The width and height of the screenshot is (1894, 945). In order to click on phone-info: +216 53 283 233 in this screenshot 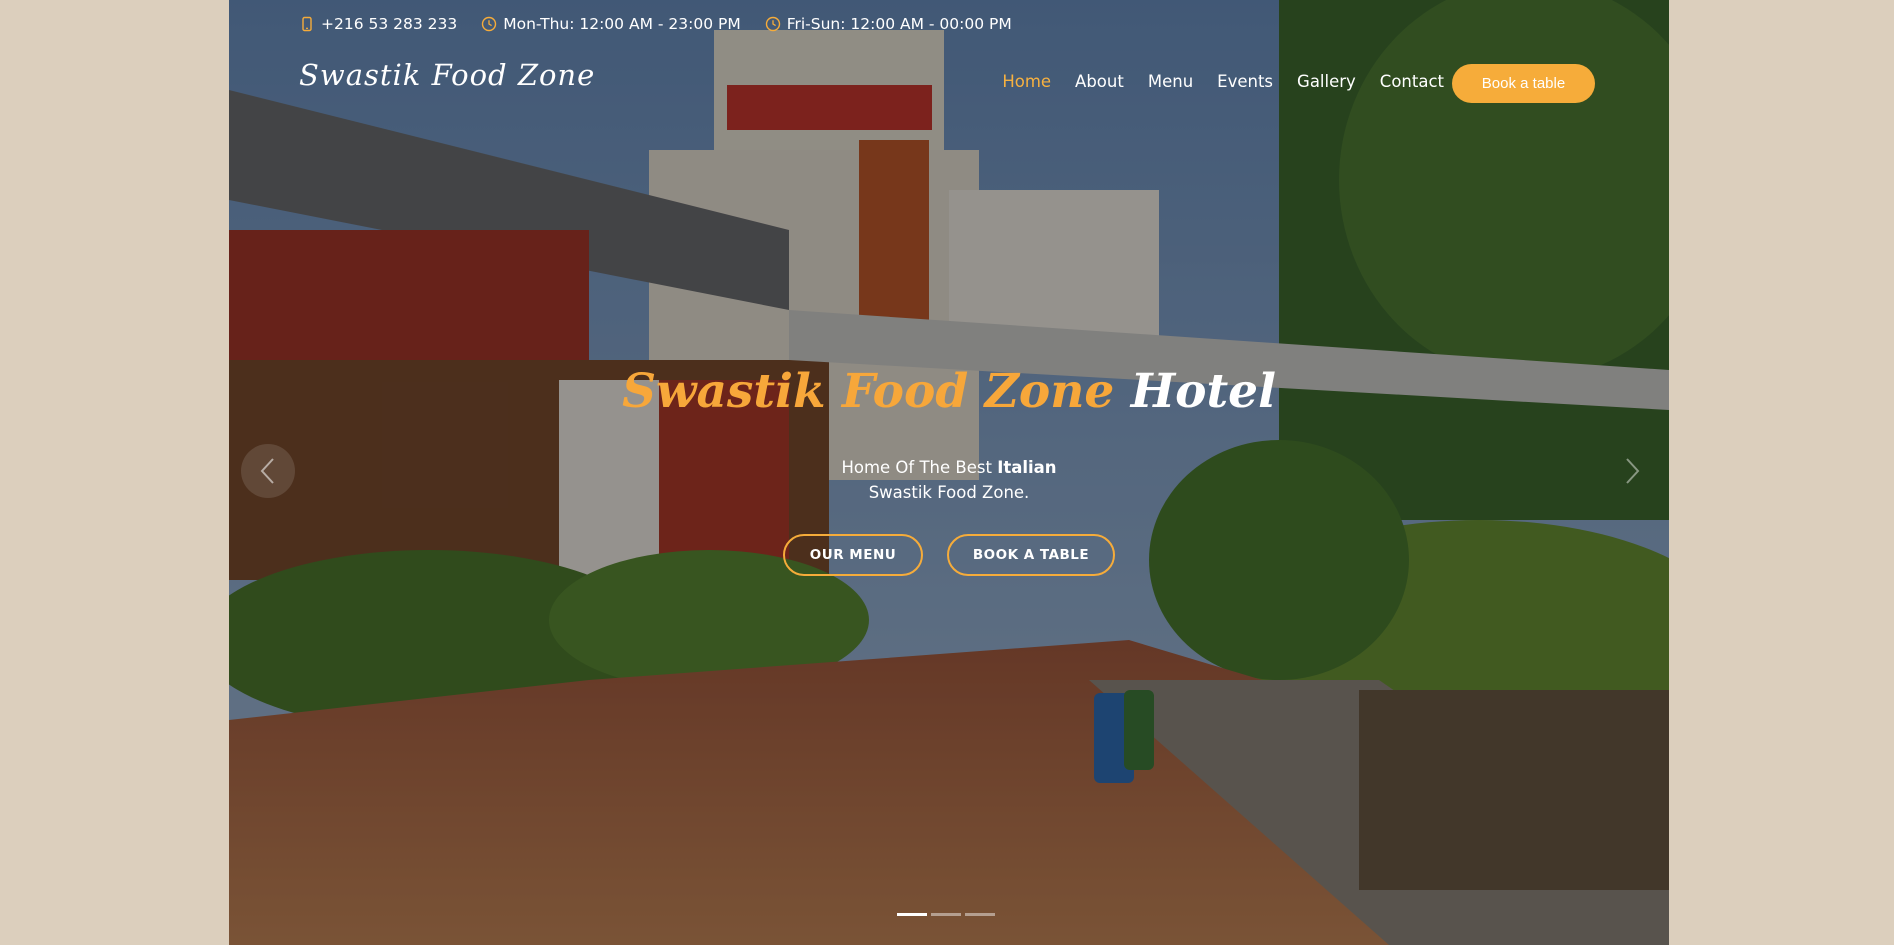, I will do `click(378, 24)`.